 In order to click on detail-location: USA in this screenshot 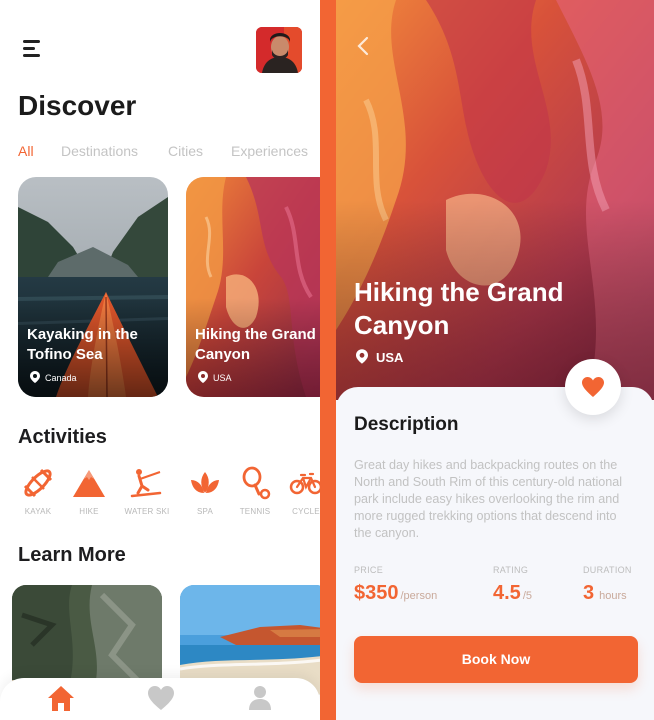, I will do `click(379, 357)`.